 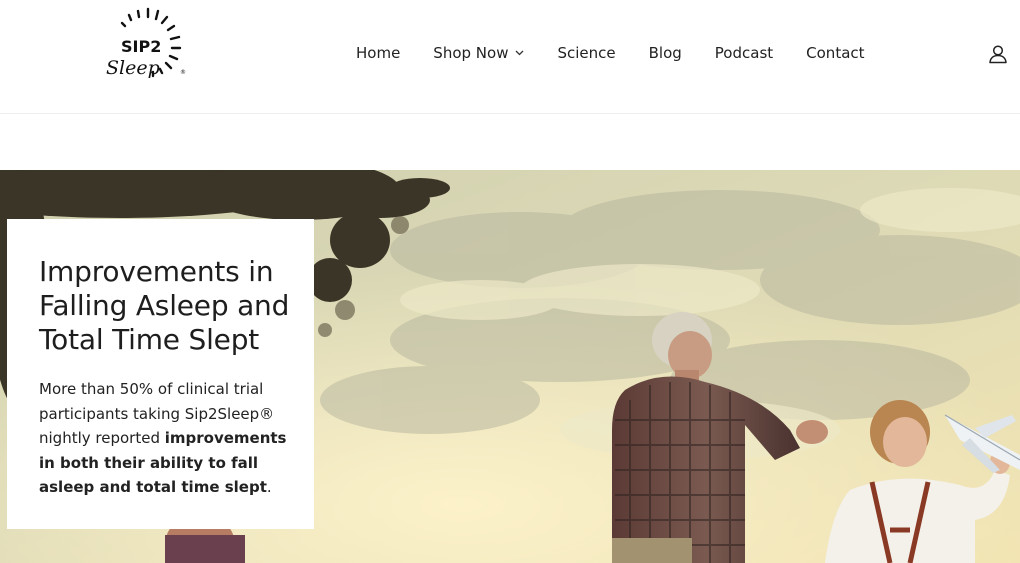 What do you see at coordinates (665, 53) in the screenshot?
I see `nav-blog: Blog` at bounding box center [665, 53].